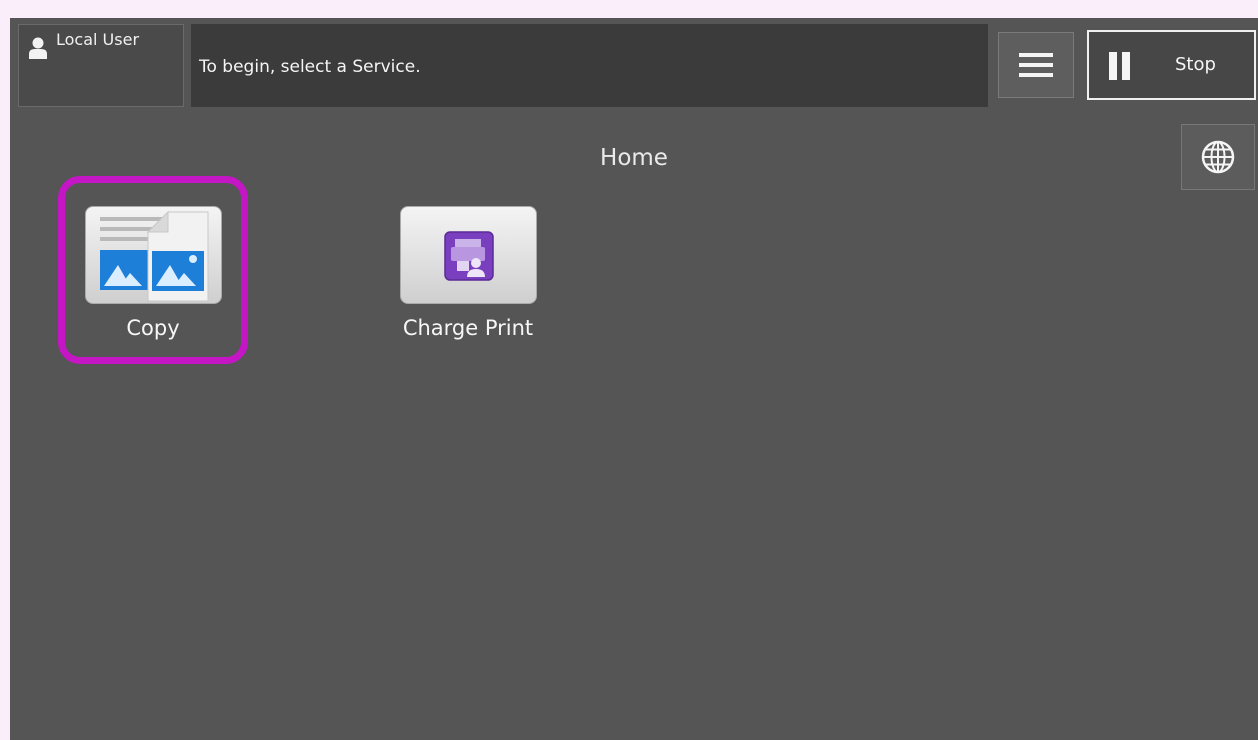 The image size is (1258, 740). I want to click on stop-label: Stop, so click(1195, 64).